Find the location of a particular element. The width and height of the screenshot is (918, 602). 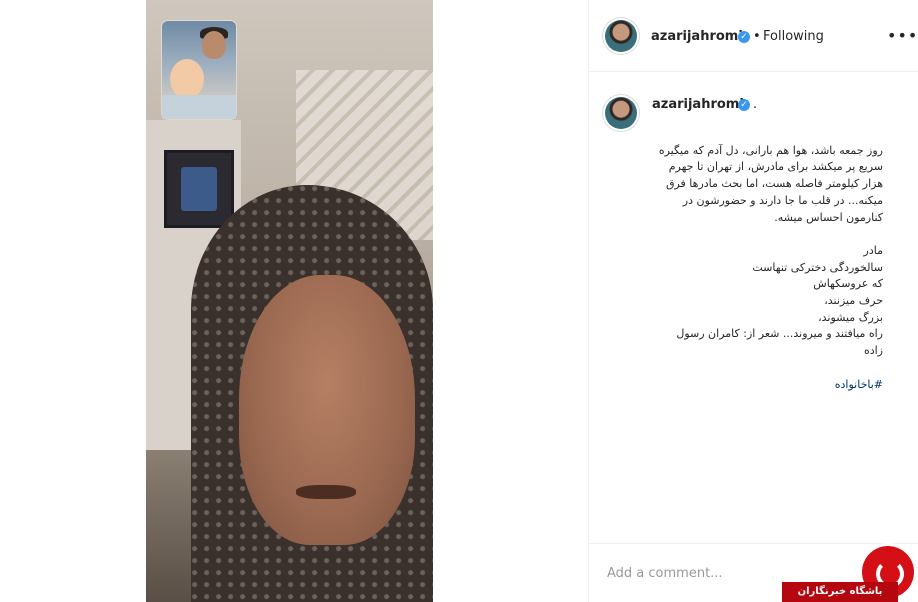

video-call-preview is located at coordinates (199, 70).